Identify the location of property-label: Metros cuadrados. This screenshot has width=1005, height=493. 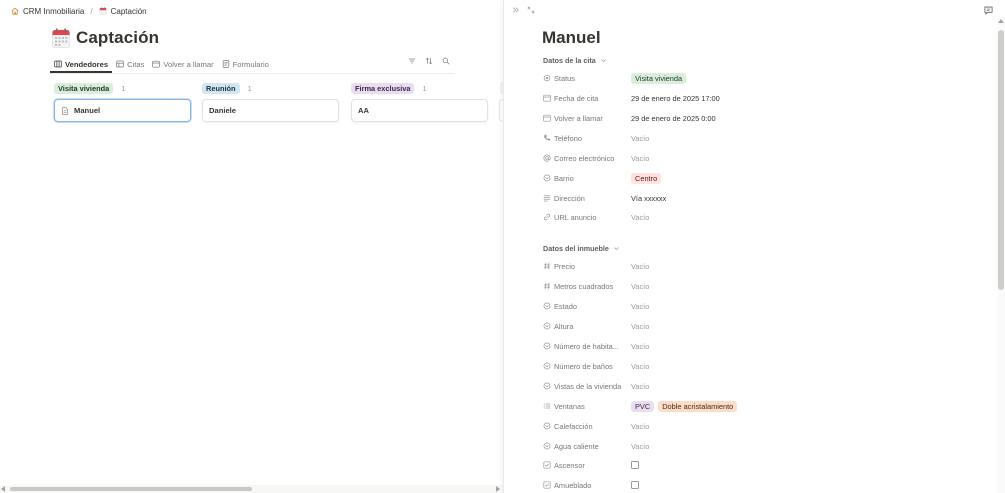
(587, 286).